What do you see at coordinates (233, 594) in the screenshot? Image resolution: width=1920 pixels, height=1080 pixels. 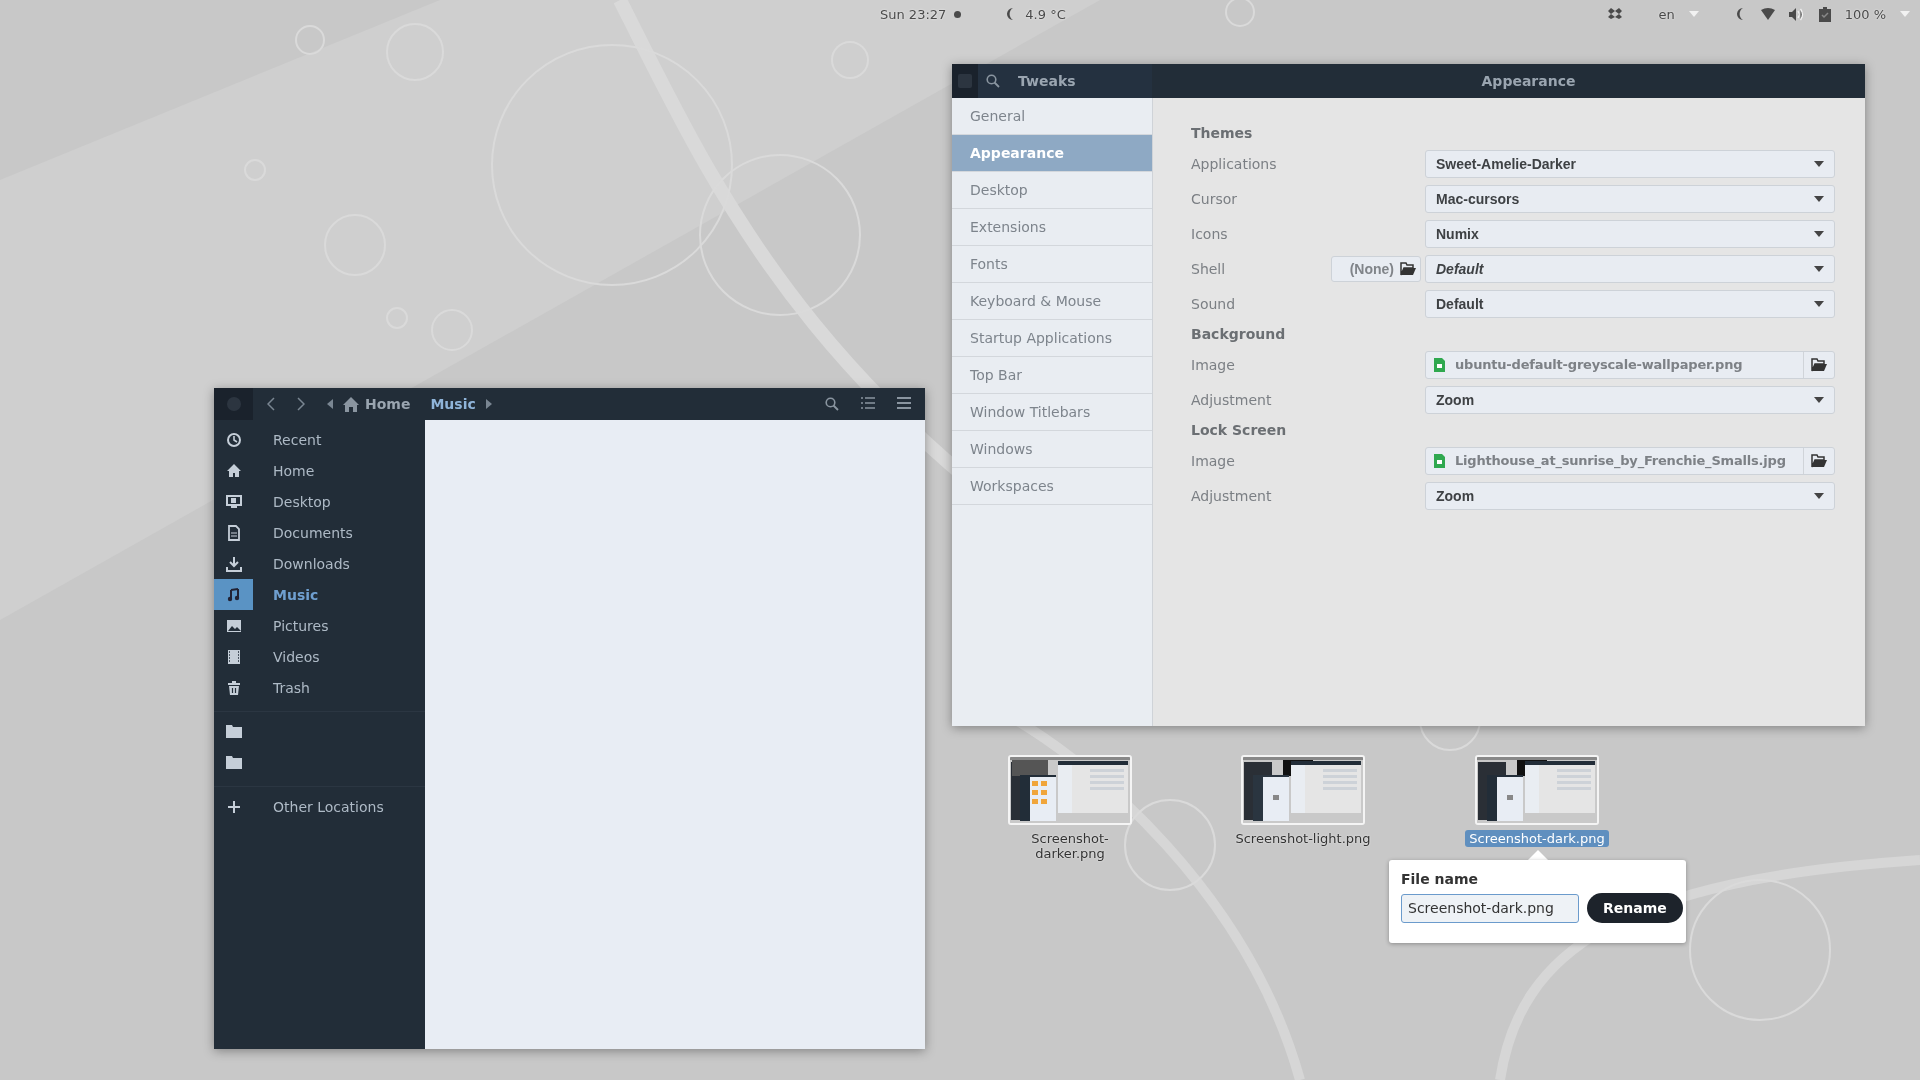 I see `music-note-icon` at bounding box center [233, 594].